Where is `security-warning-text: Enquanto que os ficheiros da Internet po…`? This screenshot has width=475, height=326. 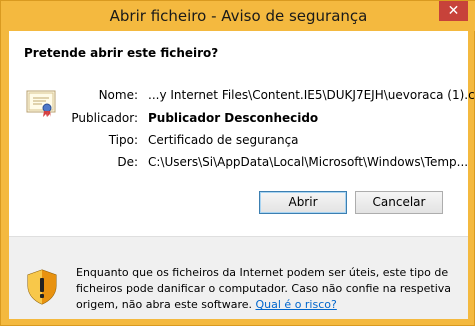 security-warning-text: Enquanto que os ficheiros da Internet po… is located at coordinates (266, 289).